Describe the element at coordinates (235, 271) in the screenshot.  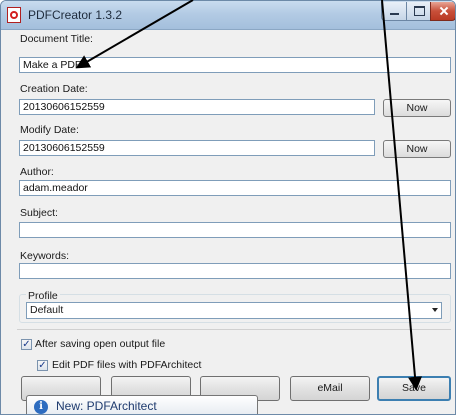
I see `keywords-field` at that location.